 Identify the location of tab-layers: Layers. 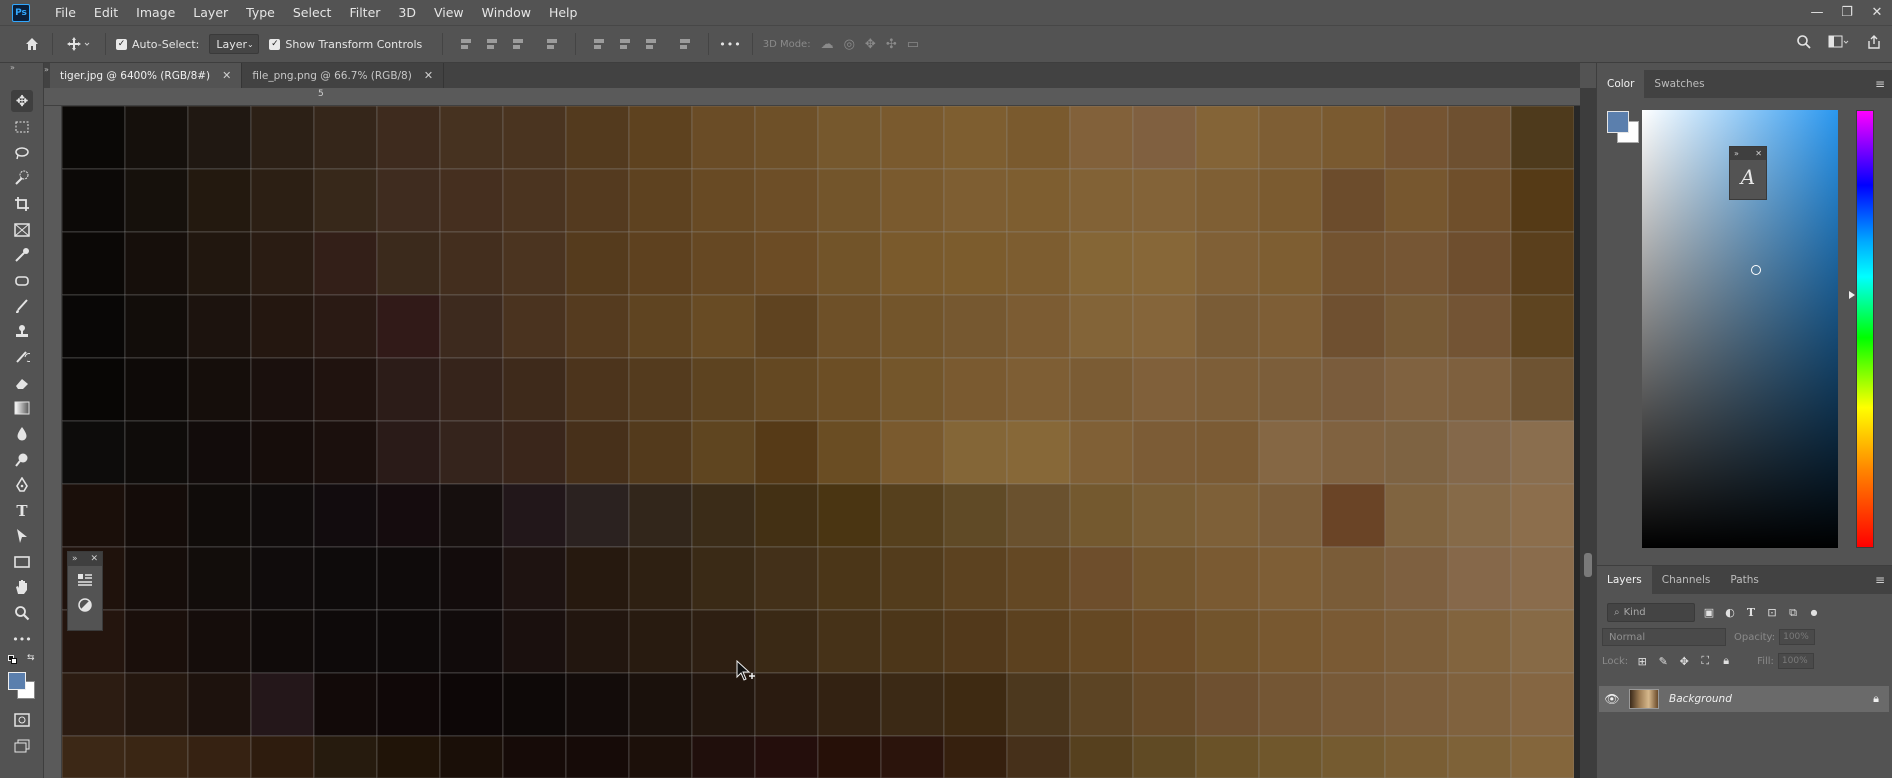
(1624, 580).